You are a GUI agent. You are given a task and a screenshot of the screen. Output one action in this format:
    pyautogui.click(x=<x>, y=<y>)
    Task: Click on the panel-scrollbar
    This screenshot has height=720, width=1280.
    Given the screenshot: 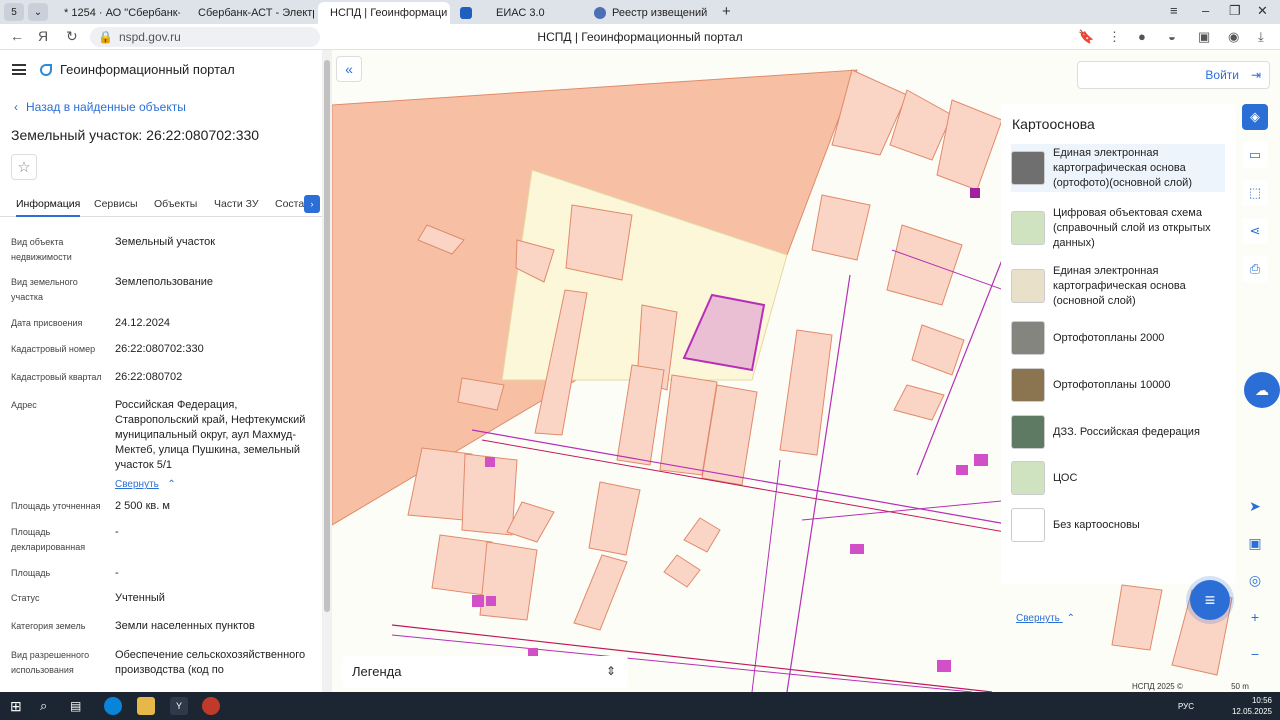 What is the action you would take?
    pyautogui.click(x=327, y=371)
    